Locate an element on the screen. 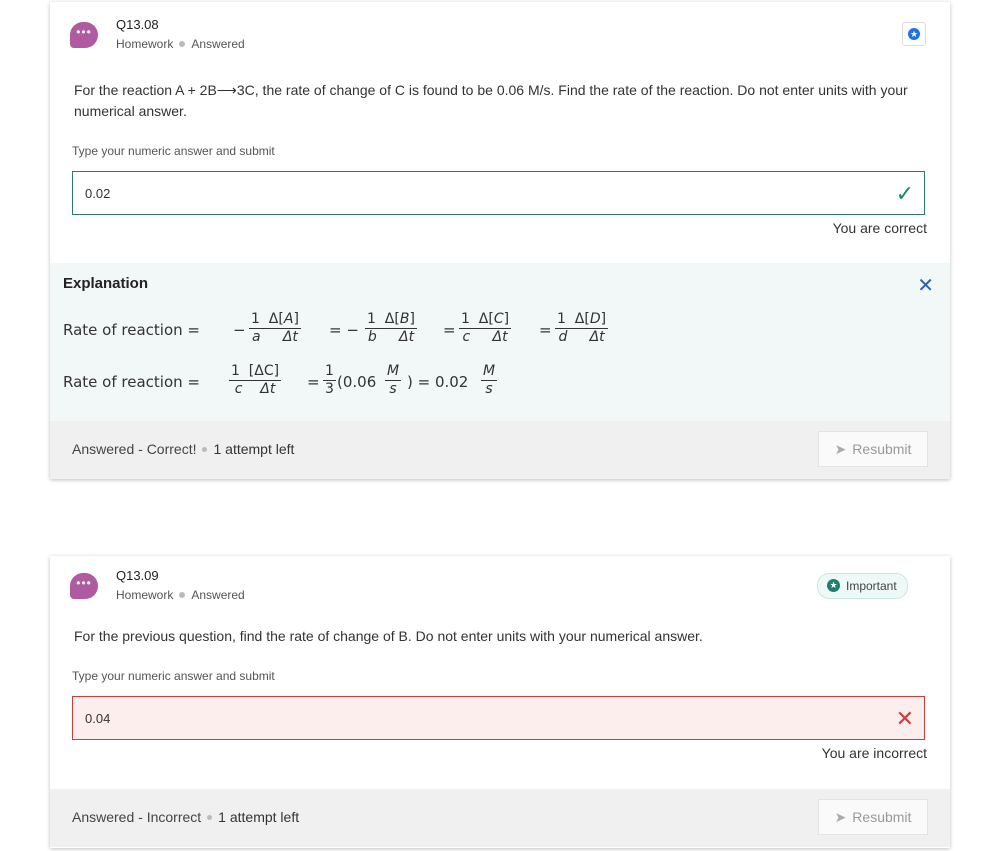 The width and height of the screenshot is (1007, 851). answer-field: 0.02 ✓ is located at coordinates (498, 193).